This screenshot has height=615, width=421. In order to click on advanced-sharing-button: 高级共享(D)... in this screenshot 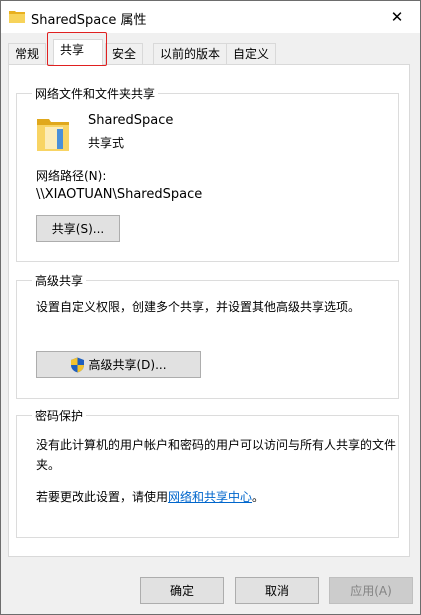, I will do `click(118, 364)`.